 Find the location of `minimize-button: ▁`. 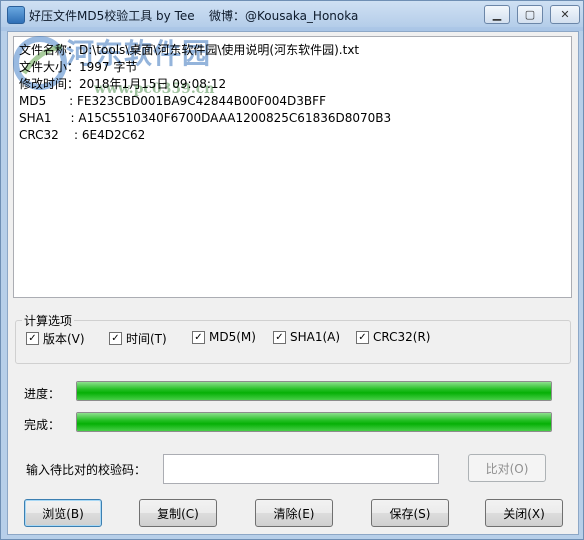

minimize-button: ▁ is located at coordinates (497, 14).